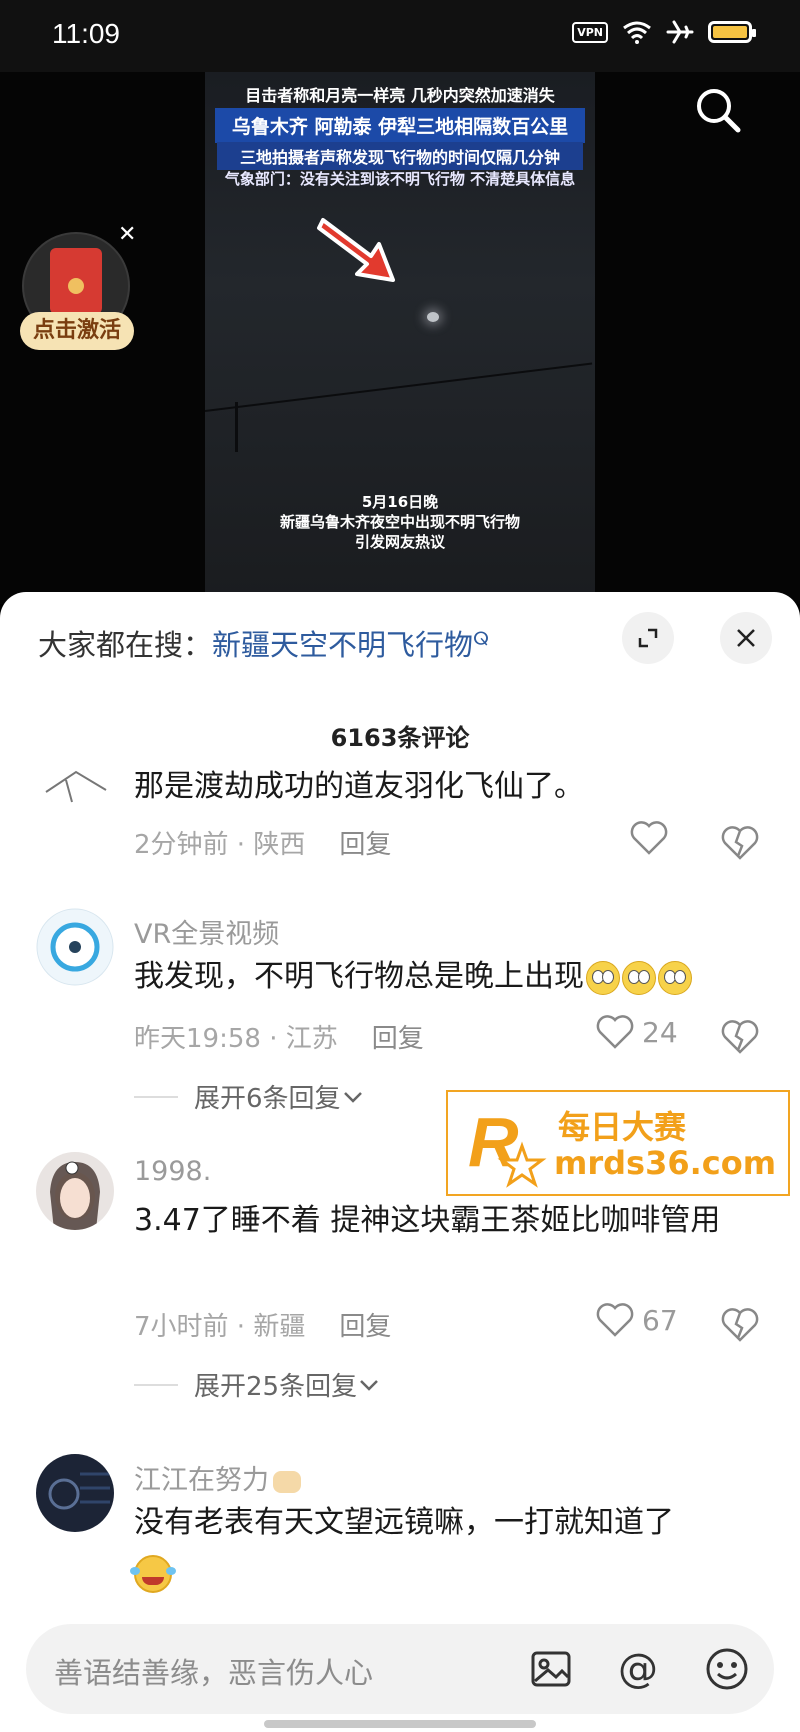  What do you see at coordinates (86, 33) in the screenshot?
I see `clock: 11:09` at bounding box center [86, 33].